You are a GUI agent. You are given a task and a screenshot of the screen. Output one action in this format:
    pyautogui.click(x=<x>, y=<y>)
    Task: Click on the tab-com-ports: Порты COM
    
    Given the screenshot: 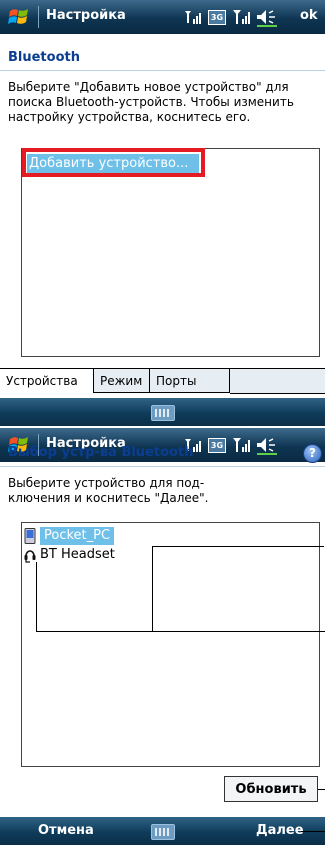 What is the action you would take?
    pyautogui.click(x=190, y=390)
    